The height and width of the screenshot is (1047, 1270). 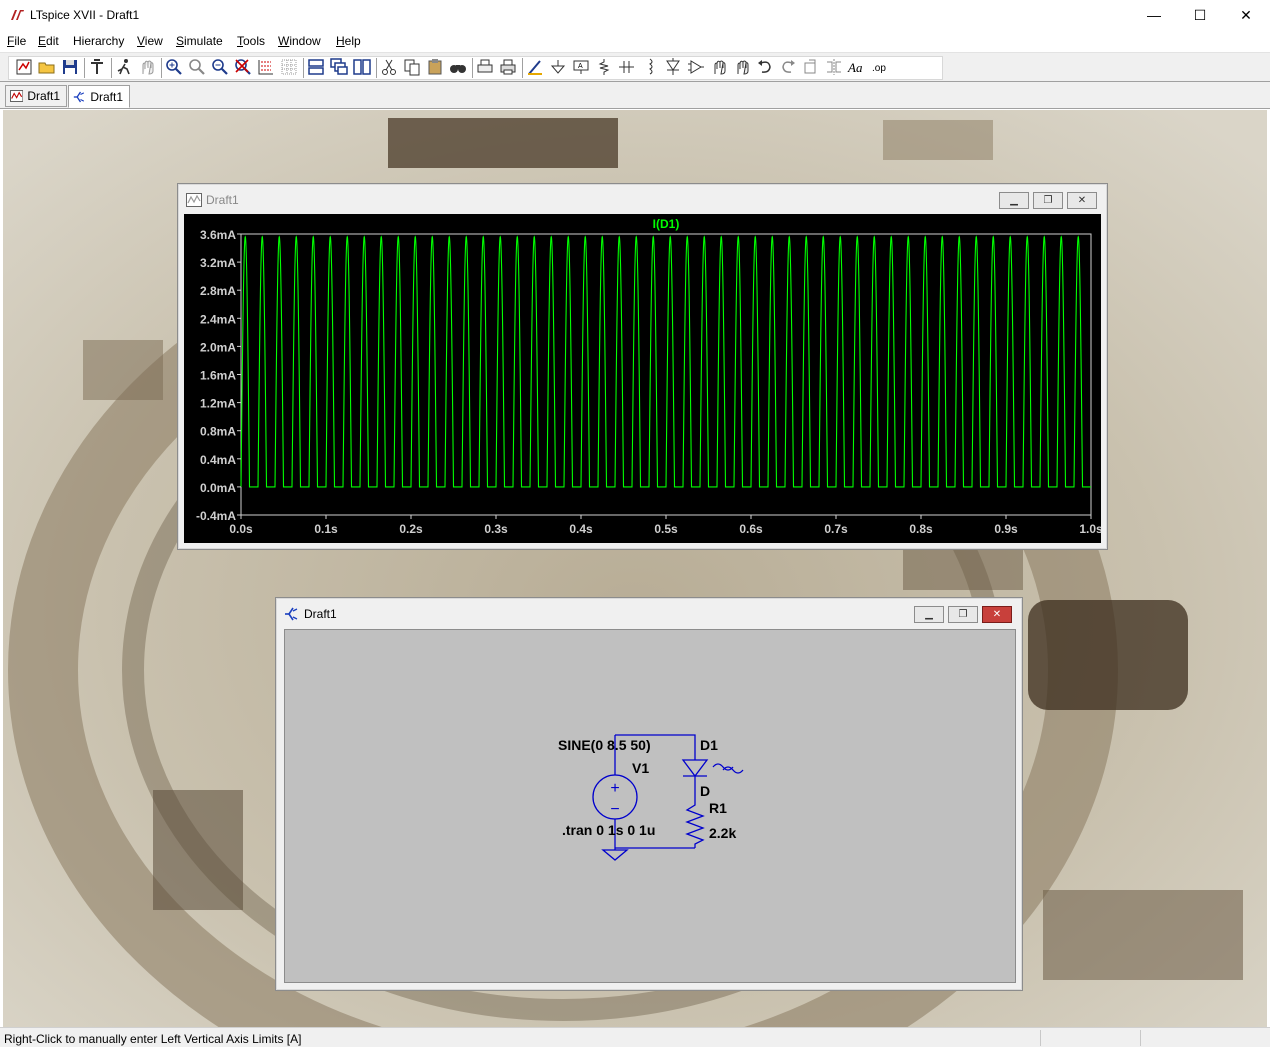 What do you see at coordinates (266, 67) in the screenshot?
I see `autorange-icon` at bounding box center [266, 67].